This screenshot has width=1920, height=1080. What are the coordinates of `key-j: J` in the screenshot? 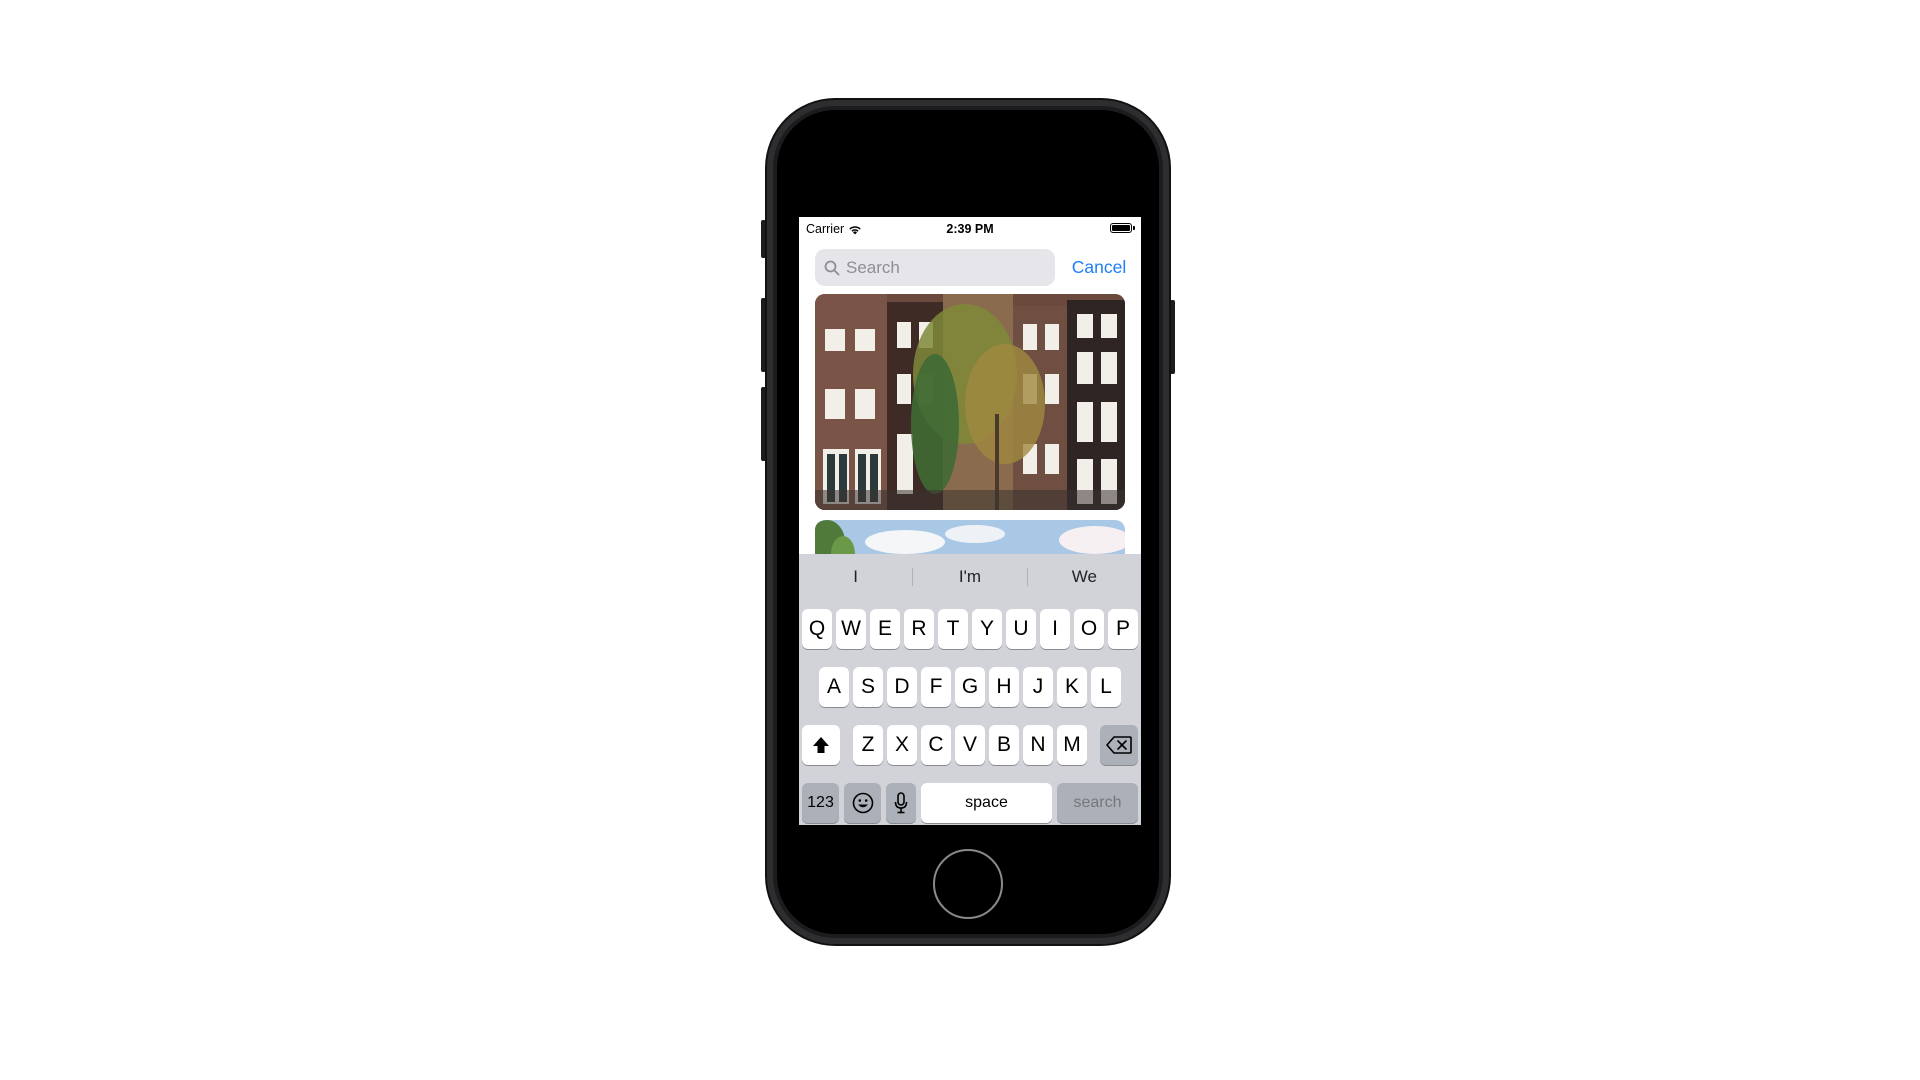 It's located at (1038, 687).